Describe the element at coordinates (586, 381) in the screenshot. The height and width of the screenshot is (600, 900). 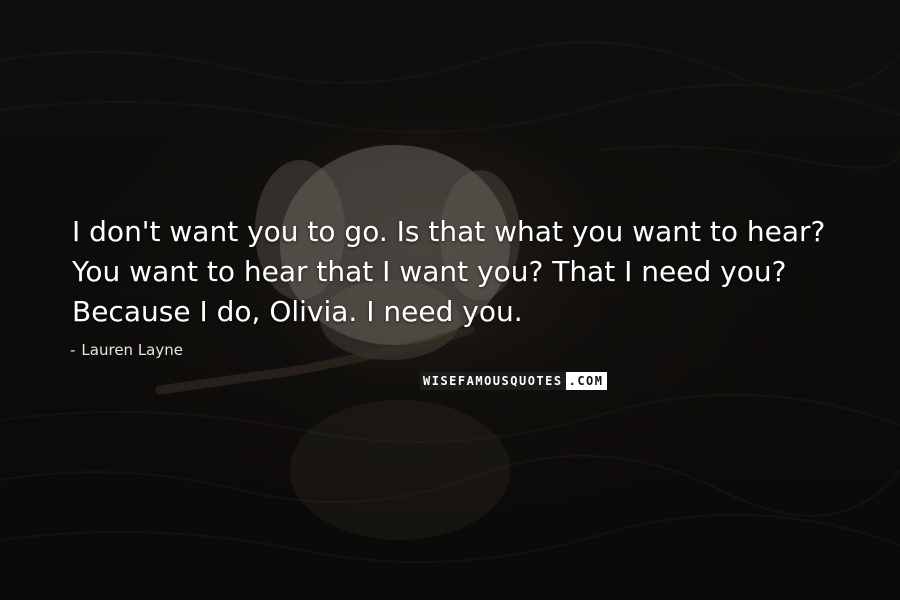
I see `watermark-domain: .COM` at that location.